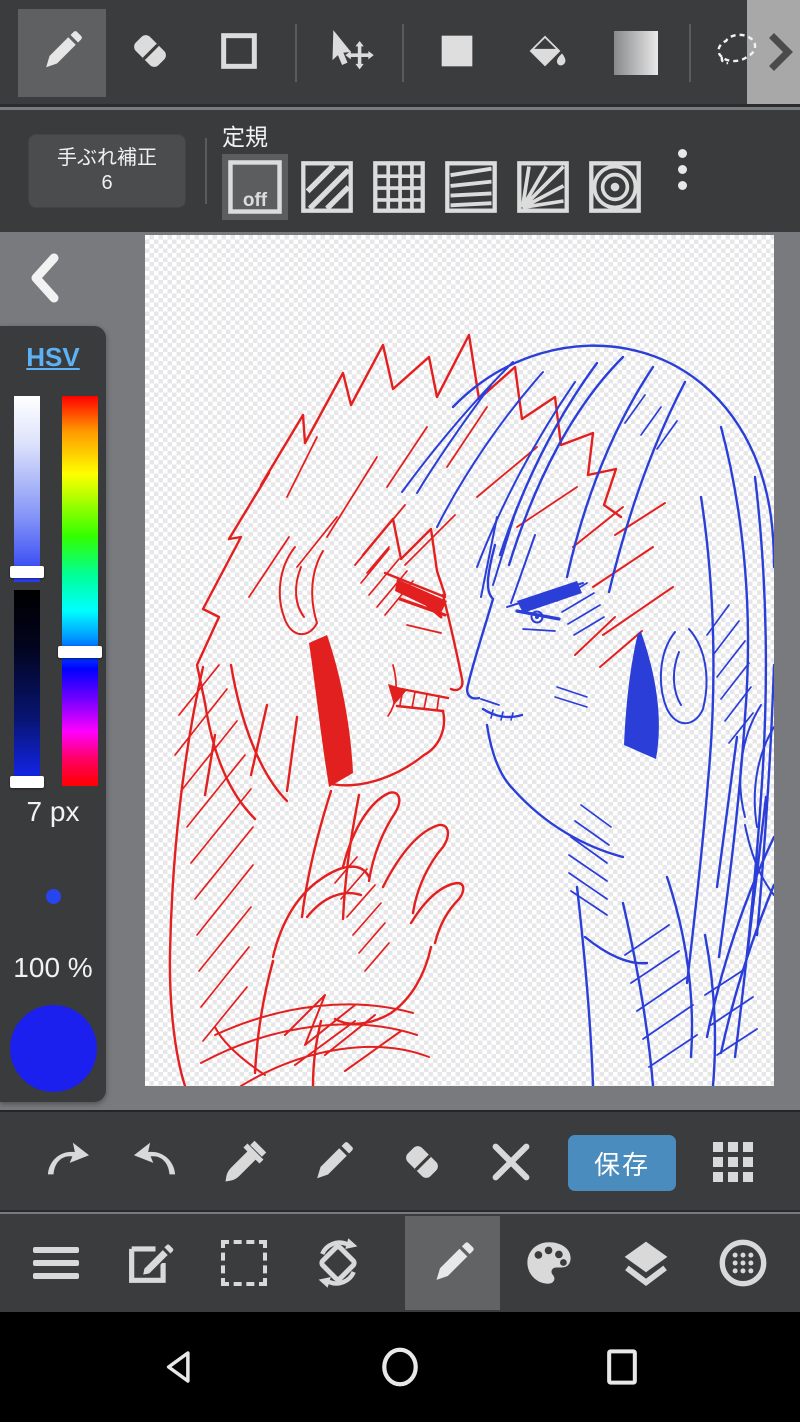 Image resolution: width=800 pixels, height=1422 pixels. I want to click on layers-button, so click(645, 1263).